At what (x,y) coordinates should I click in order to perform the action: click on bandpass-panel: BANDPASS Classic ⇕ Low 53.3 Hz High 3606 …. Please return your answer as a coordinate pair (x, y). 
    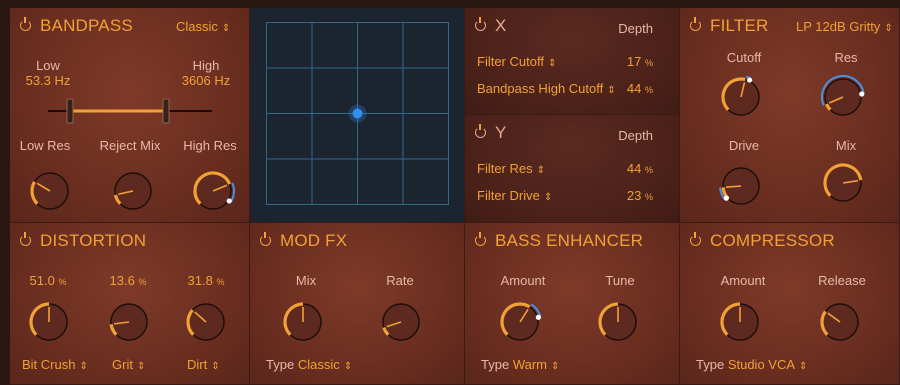
    Looking at the image, I should click on (130, 115).